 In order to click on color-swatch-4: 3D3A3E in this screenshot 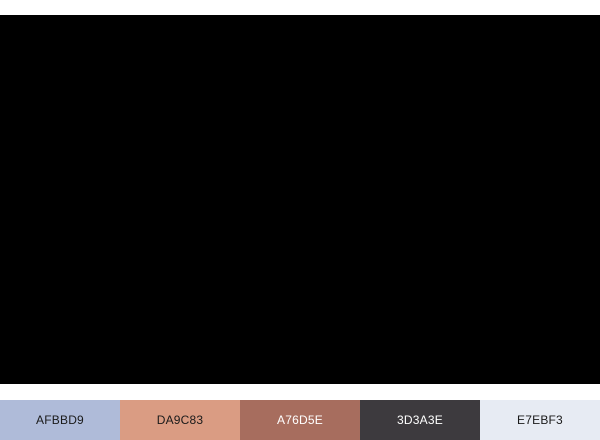, I will do `click(420, 420)`.